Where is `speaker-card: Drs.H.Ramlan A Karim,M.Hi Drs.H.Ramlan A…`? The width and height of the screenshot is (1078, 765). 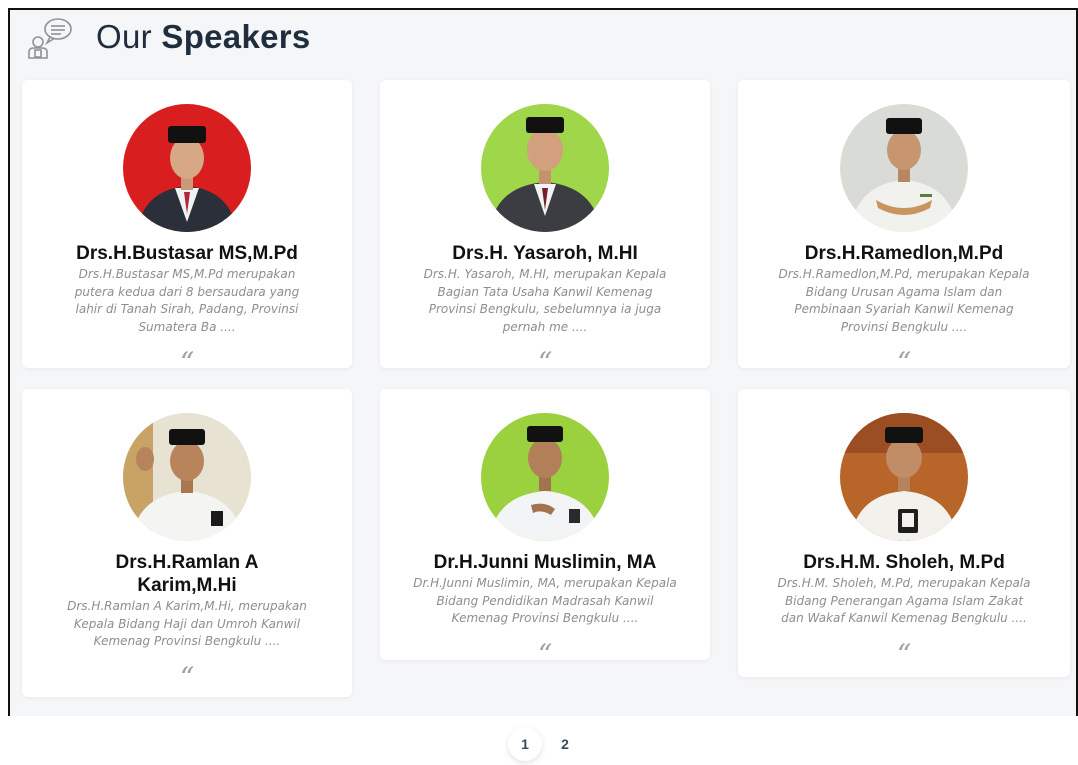
speaker-card: Drs.H.Ramlan A Karim,M.Hi Drs.H.Ramlan A… is located at coordinates (187, 543).